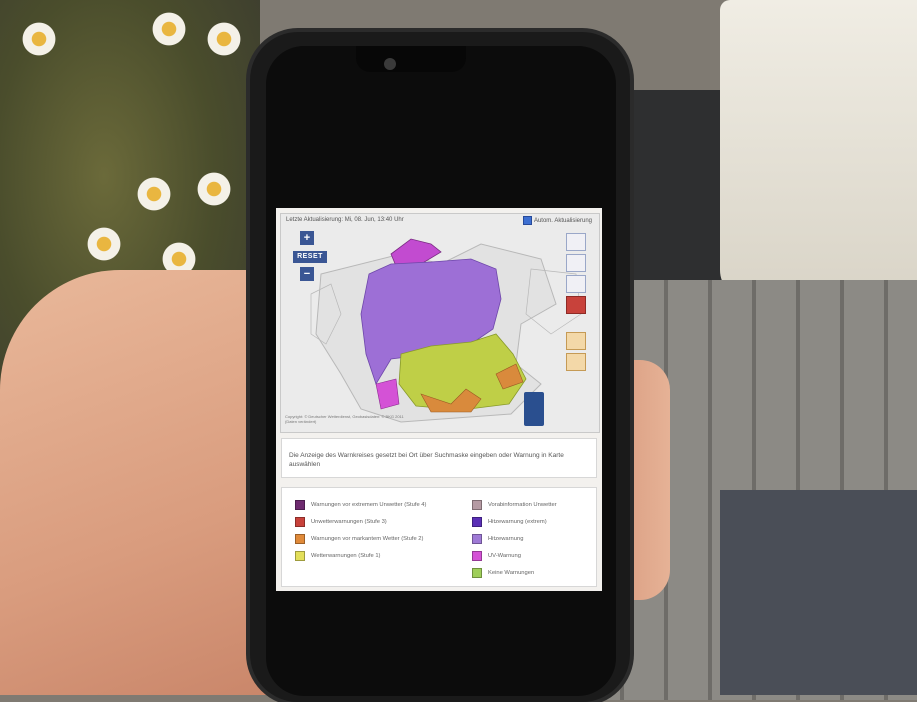 The height and width of the screenshot is (702, 917). I want to click on legend-item: Warnungen vor markantem Wetter (Stufe 2), so click(359, 539).